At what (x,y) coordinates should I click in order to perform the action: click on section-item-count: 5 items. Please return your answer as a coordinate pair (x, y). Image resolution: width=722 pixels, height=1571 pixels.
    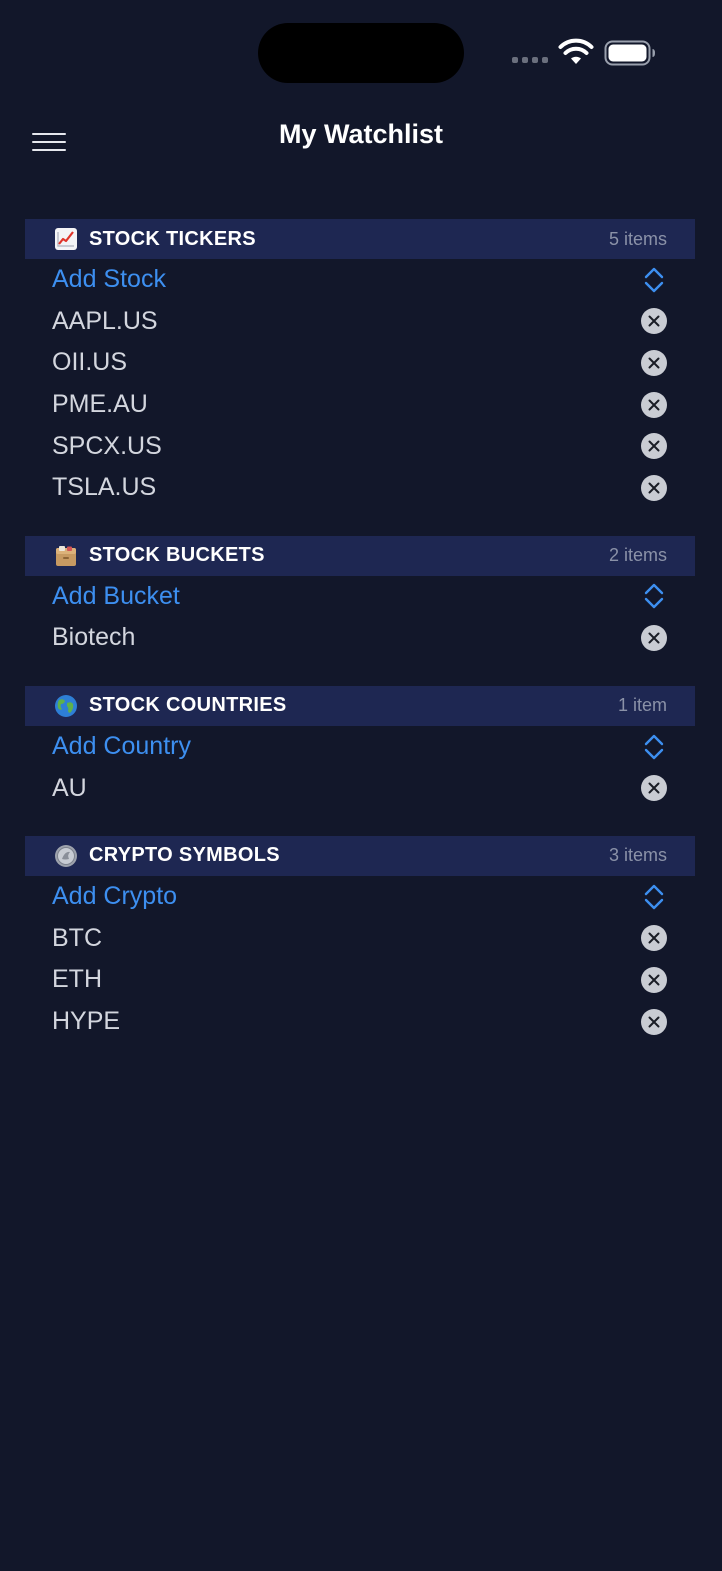
    Looking at the image, I should click on (637, 238).